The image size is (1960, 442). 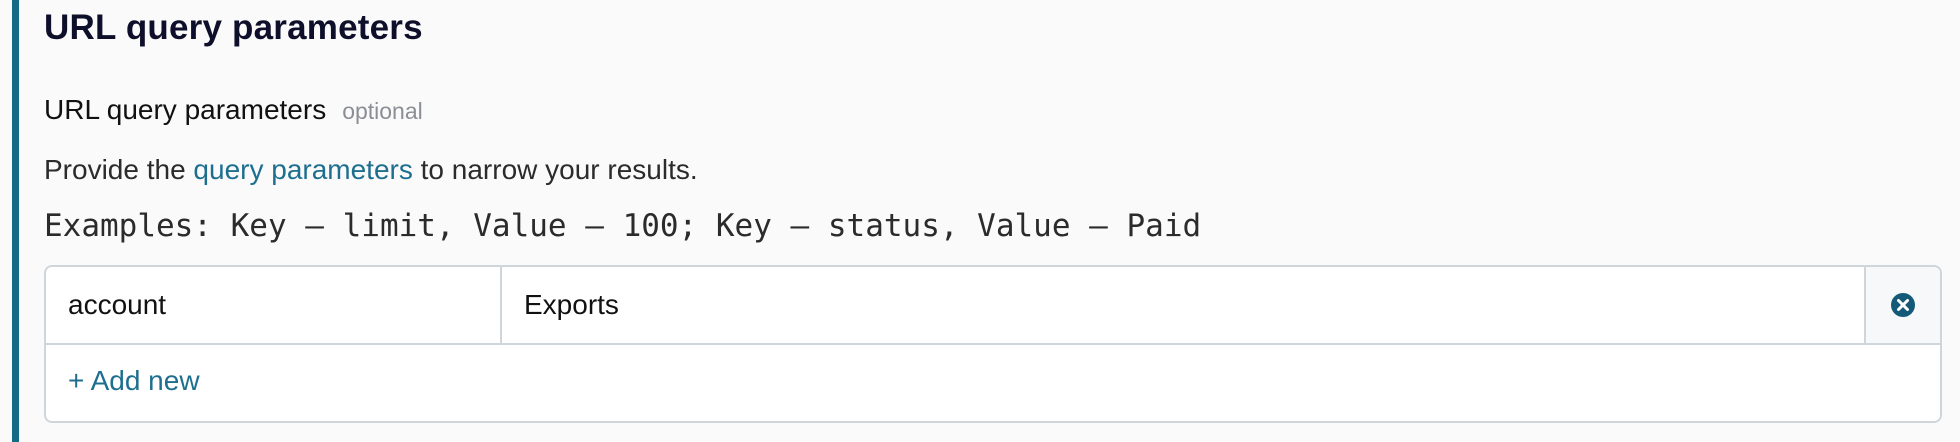 I want to click on param-key-input: account, so click(x=274, y=305).